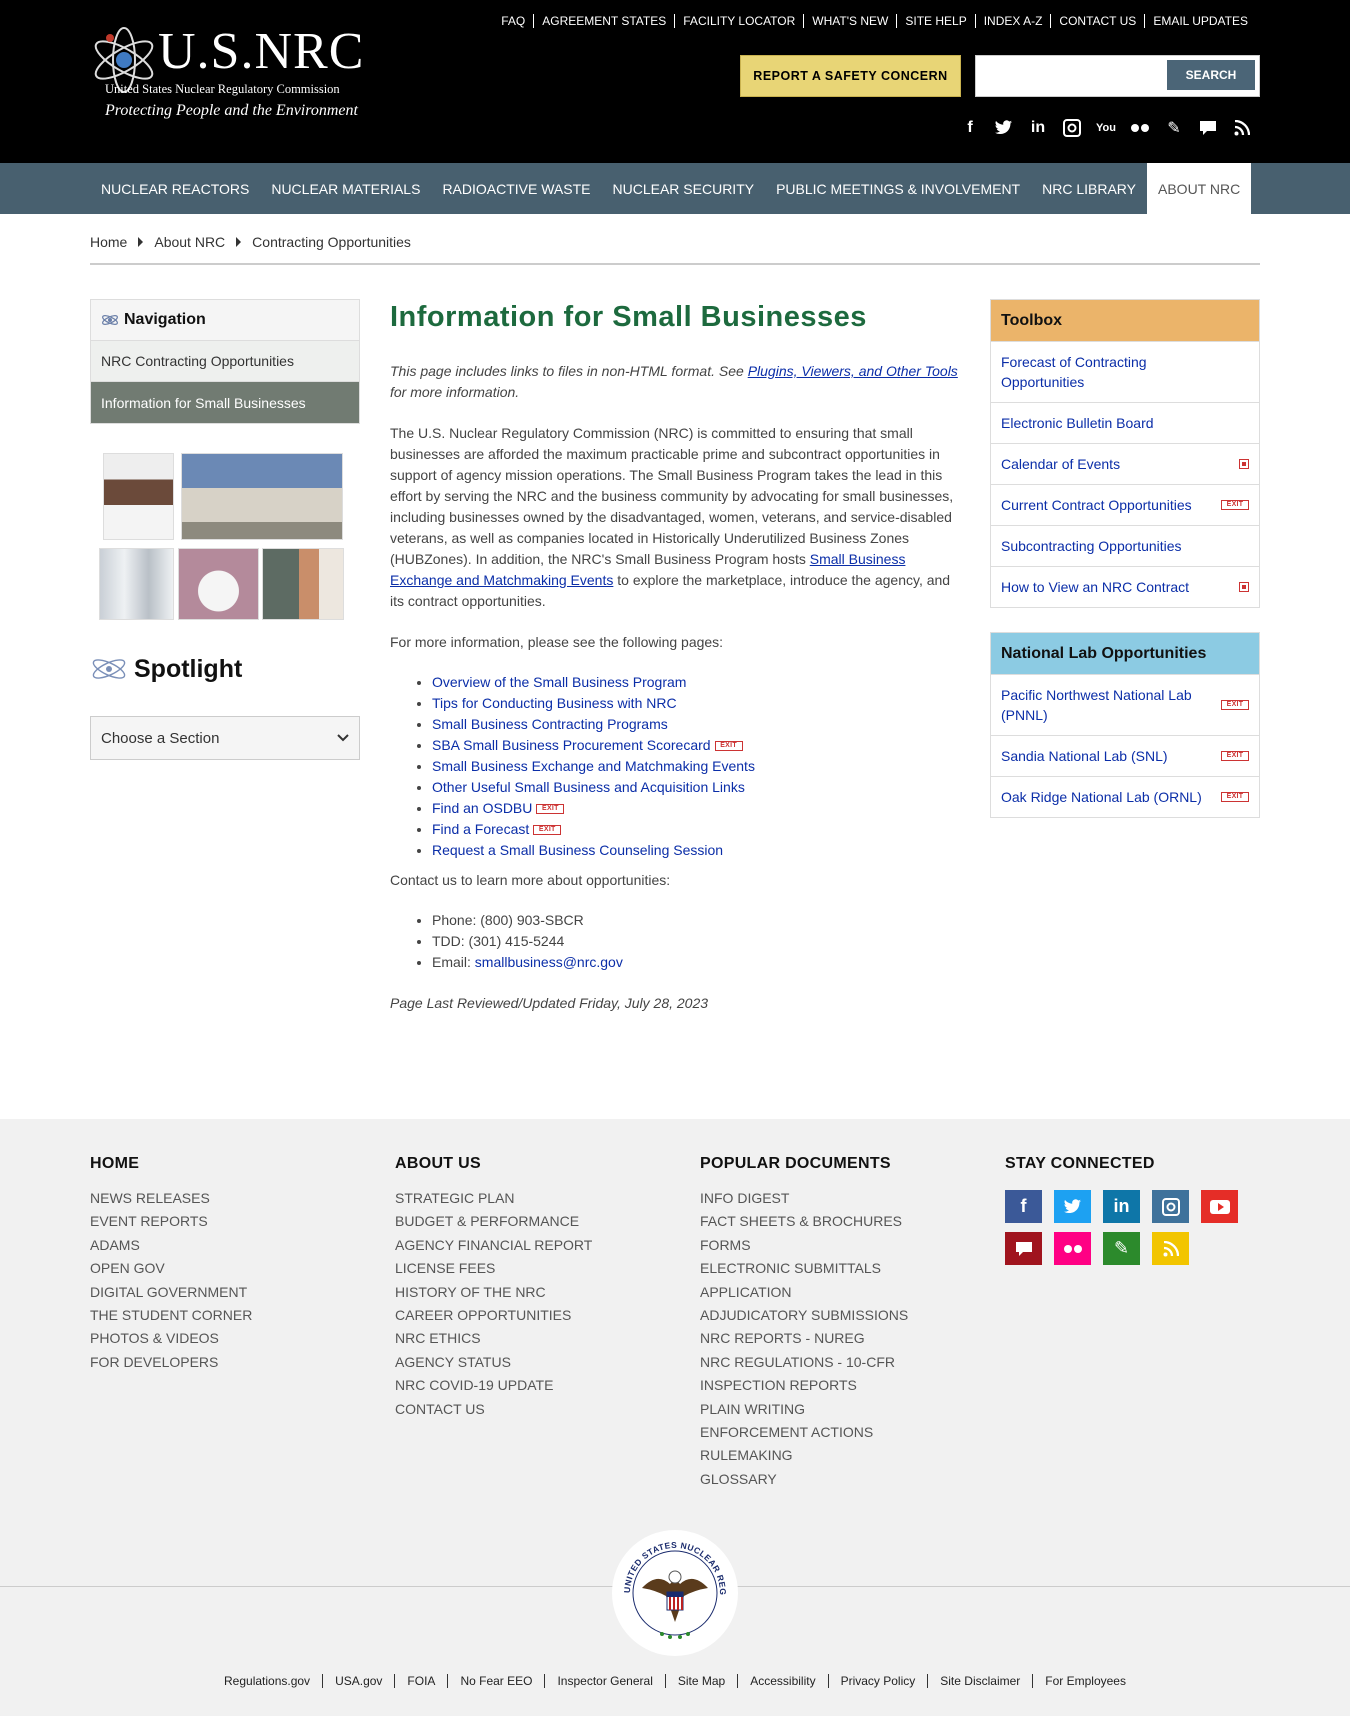 This screenshot has height=1716, width=1350. What do you see at coordinates (493, 1385) in the screenshot?
I see `footer-link: NRC COVID-19 UPDATE` at bounding box center [493, 1385].